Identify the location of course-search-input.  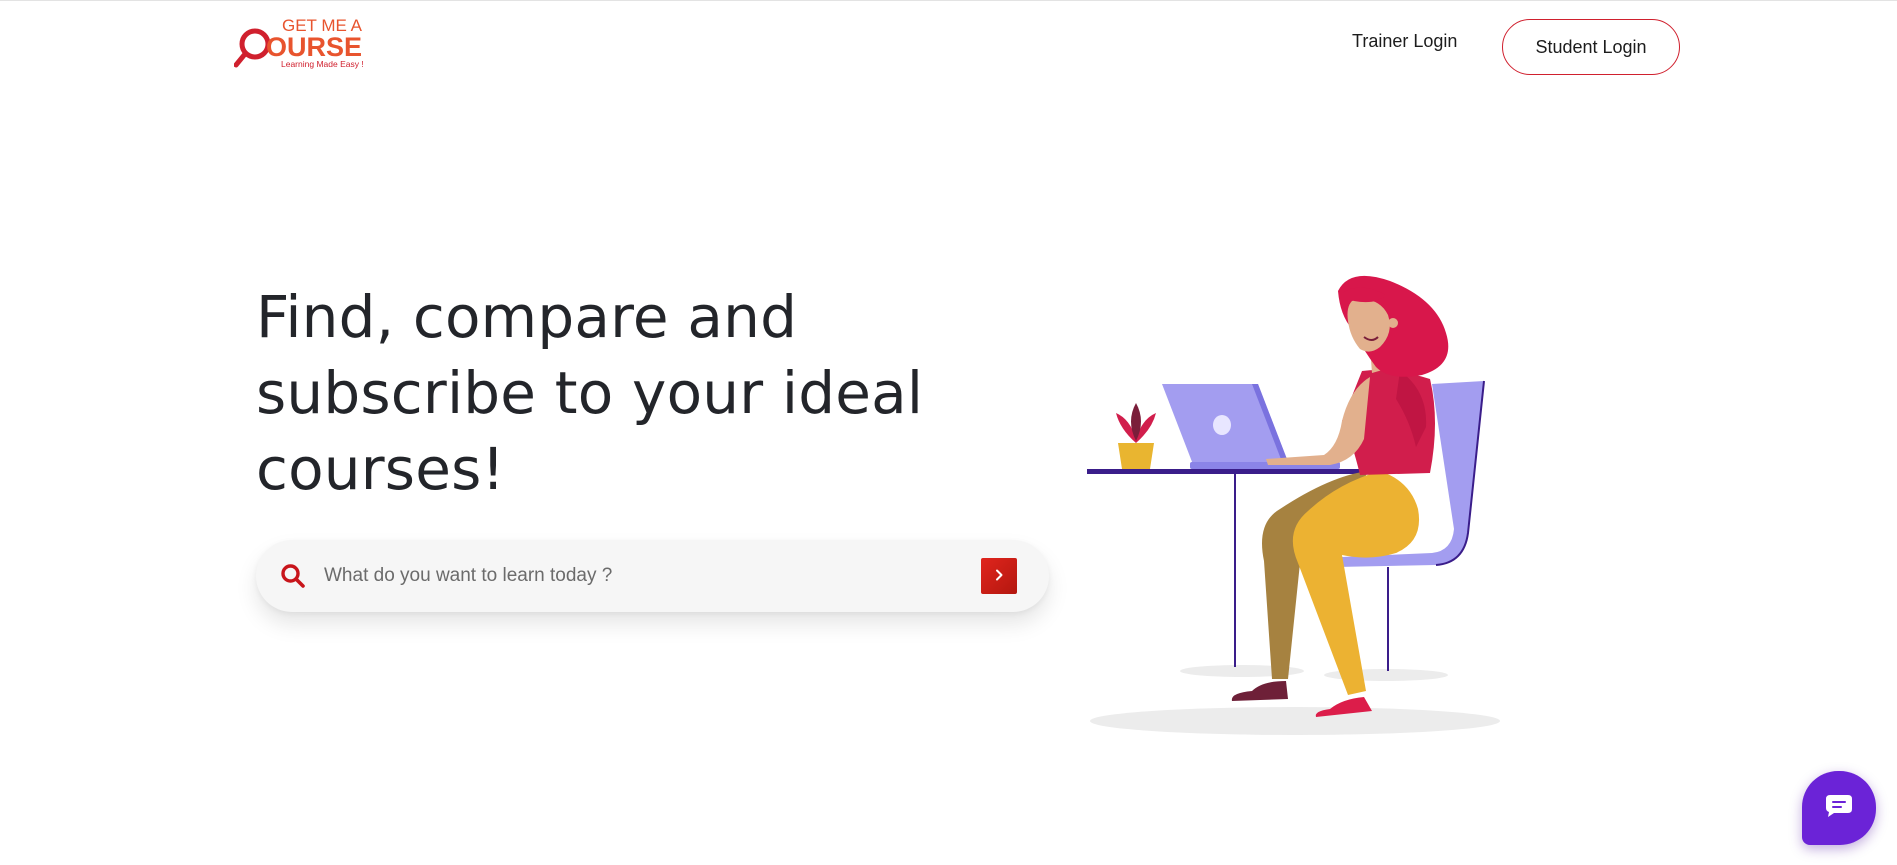
(651, 576).